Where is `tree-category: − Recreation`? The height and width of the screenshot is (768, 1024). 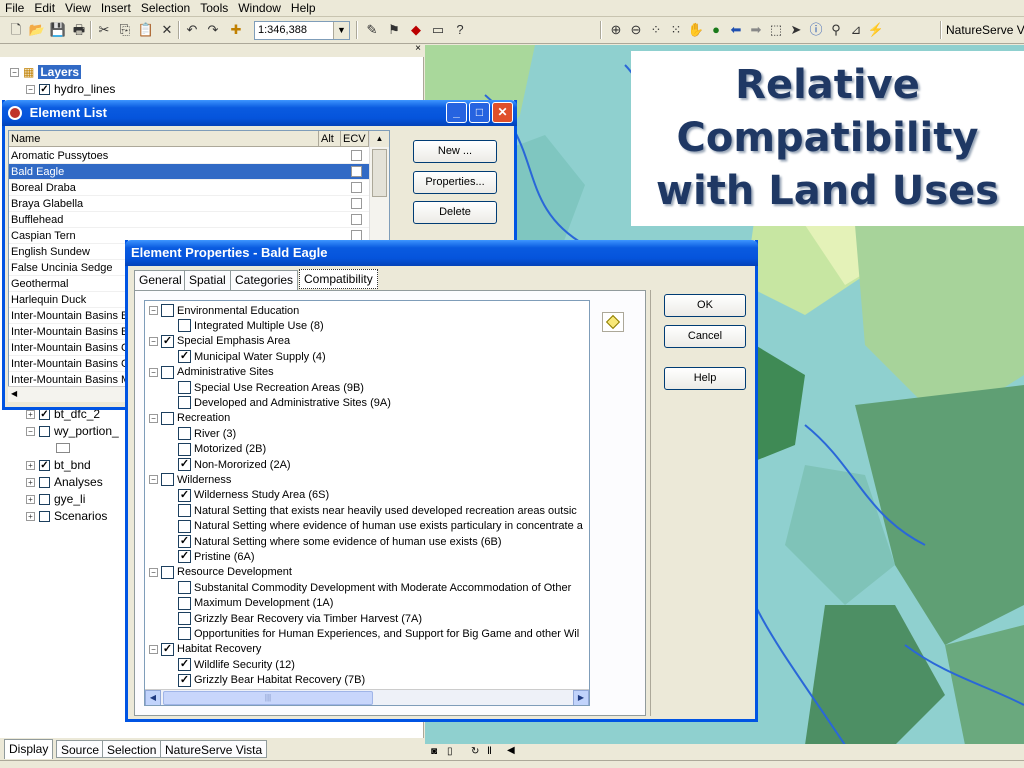
tree-category: − Recreation is located at coordinates (189, 418).